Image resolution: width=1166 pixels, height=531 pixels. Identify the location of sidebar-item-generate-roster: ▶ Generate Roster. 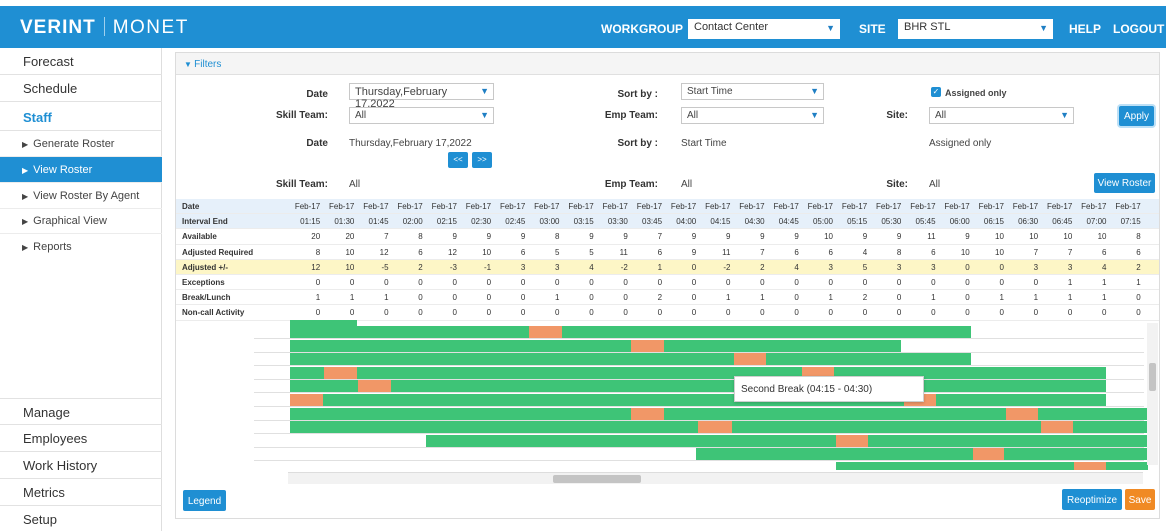
(81, 144).